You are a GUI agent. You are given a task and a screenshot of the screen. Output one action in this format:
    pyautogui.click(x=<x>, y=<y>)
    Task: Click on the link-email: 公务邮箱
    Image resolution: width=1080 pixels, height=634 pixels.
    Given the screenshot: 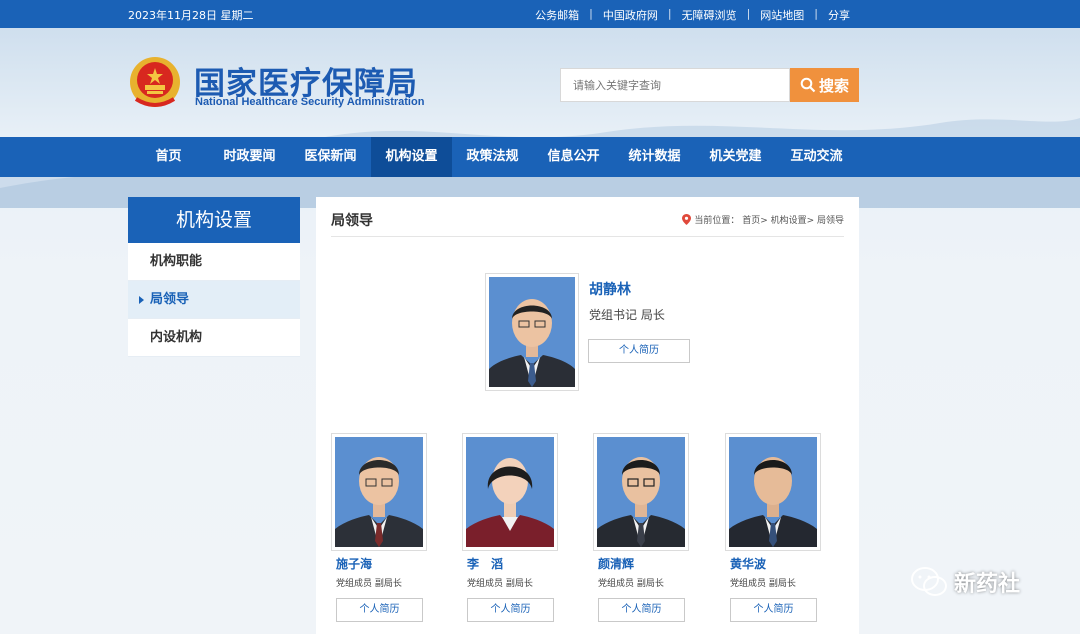 What is the action you would take?
    pyautogui.click(x=557, y=15)
    